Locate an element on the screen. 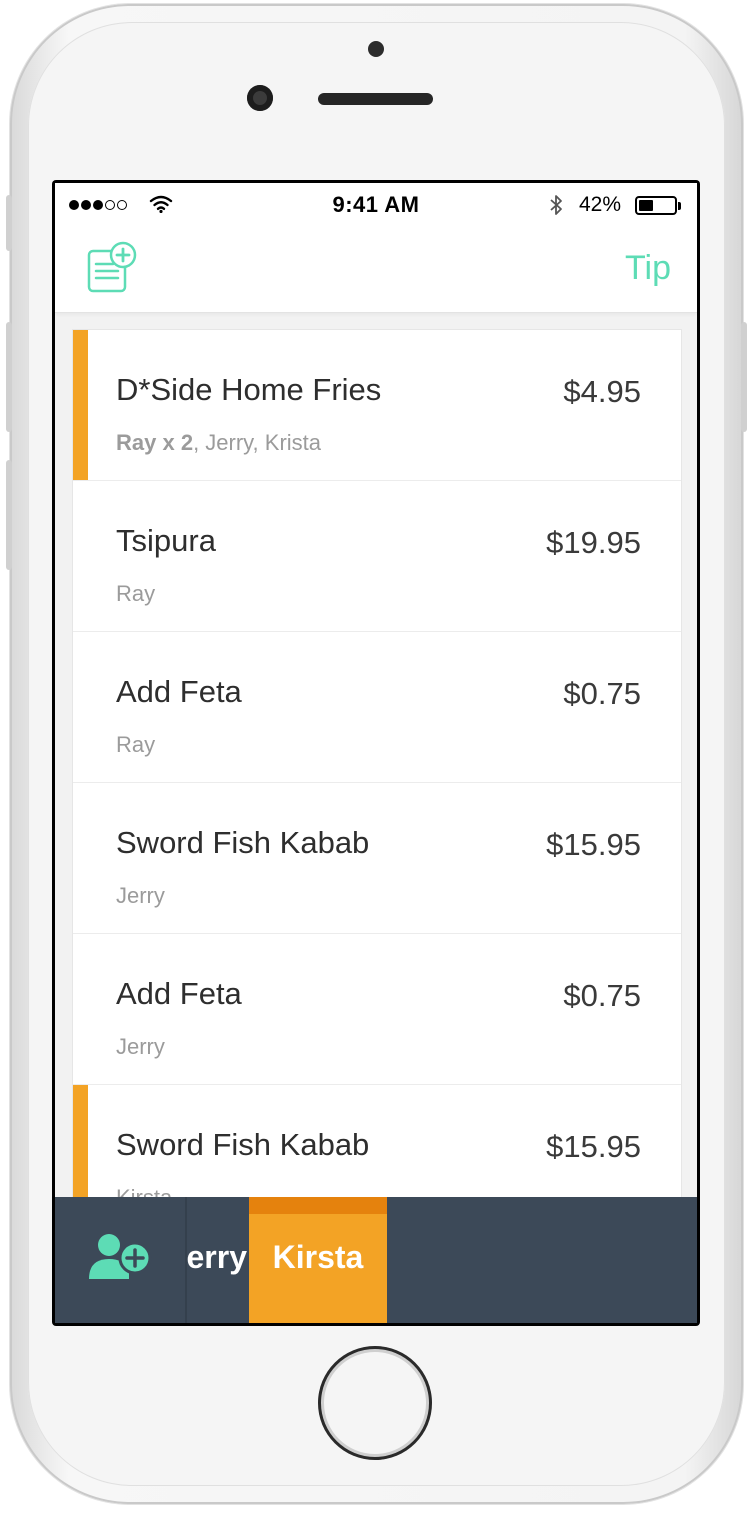  home-button is located at coordinates (375, 1403).